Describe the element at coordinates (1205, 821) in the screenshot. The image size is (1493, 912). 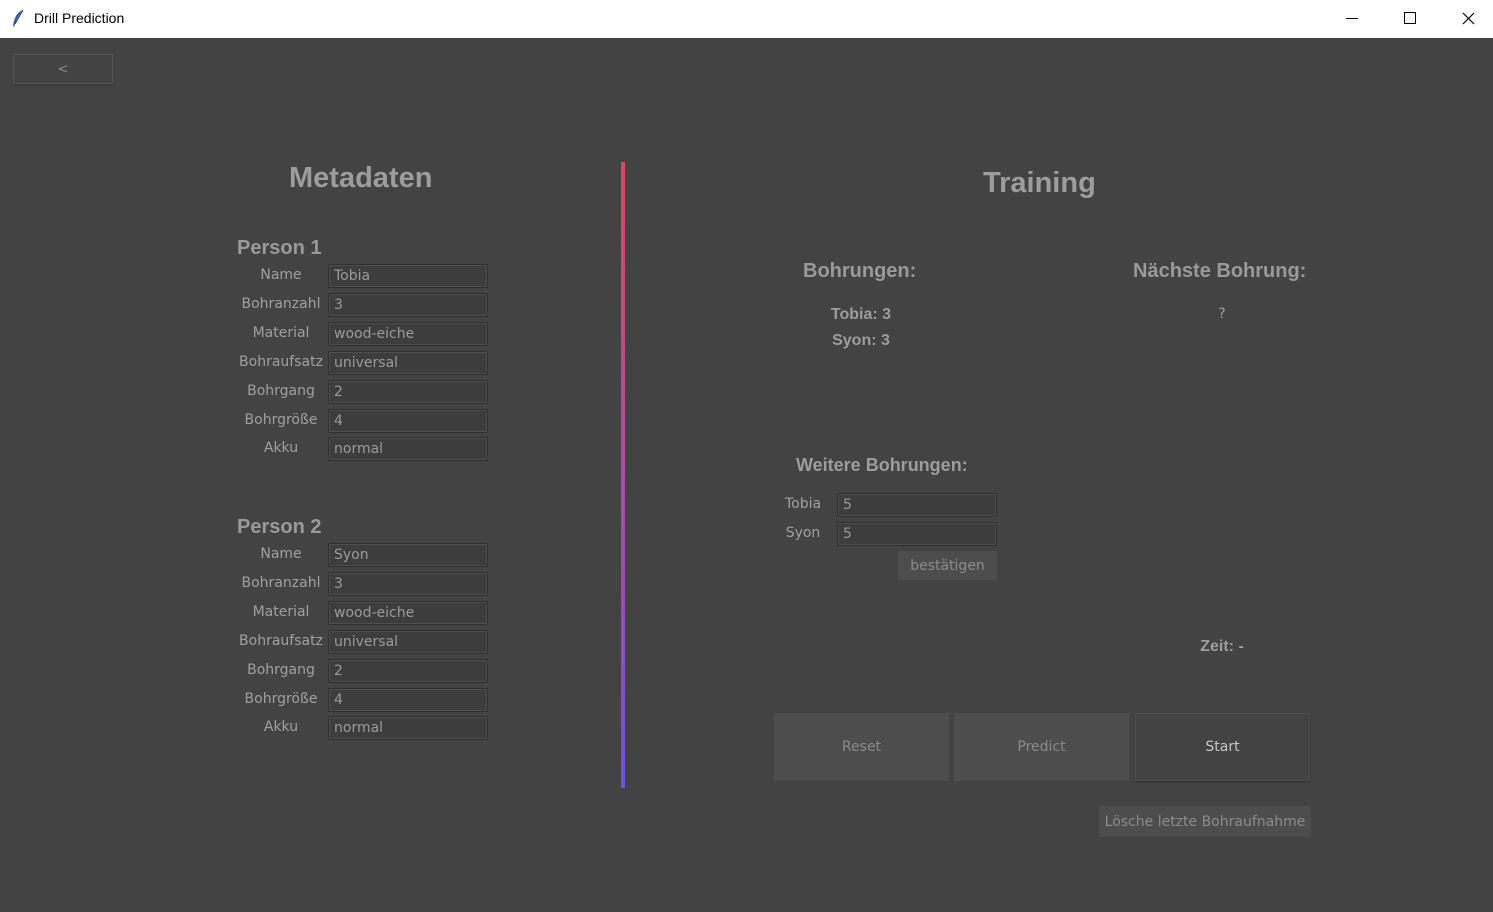
I see `delete-last-recording-button: Lösche letzte Bohraufnahme` at that location.